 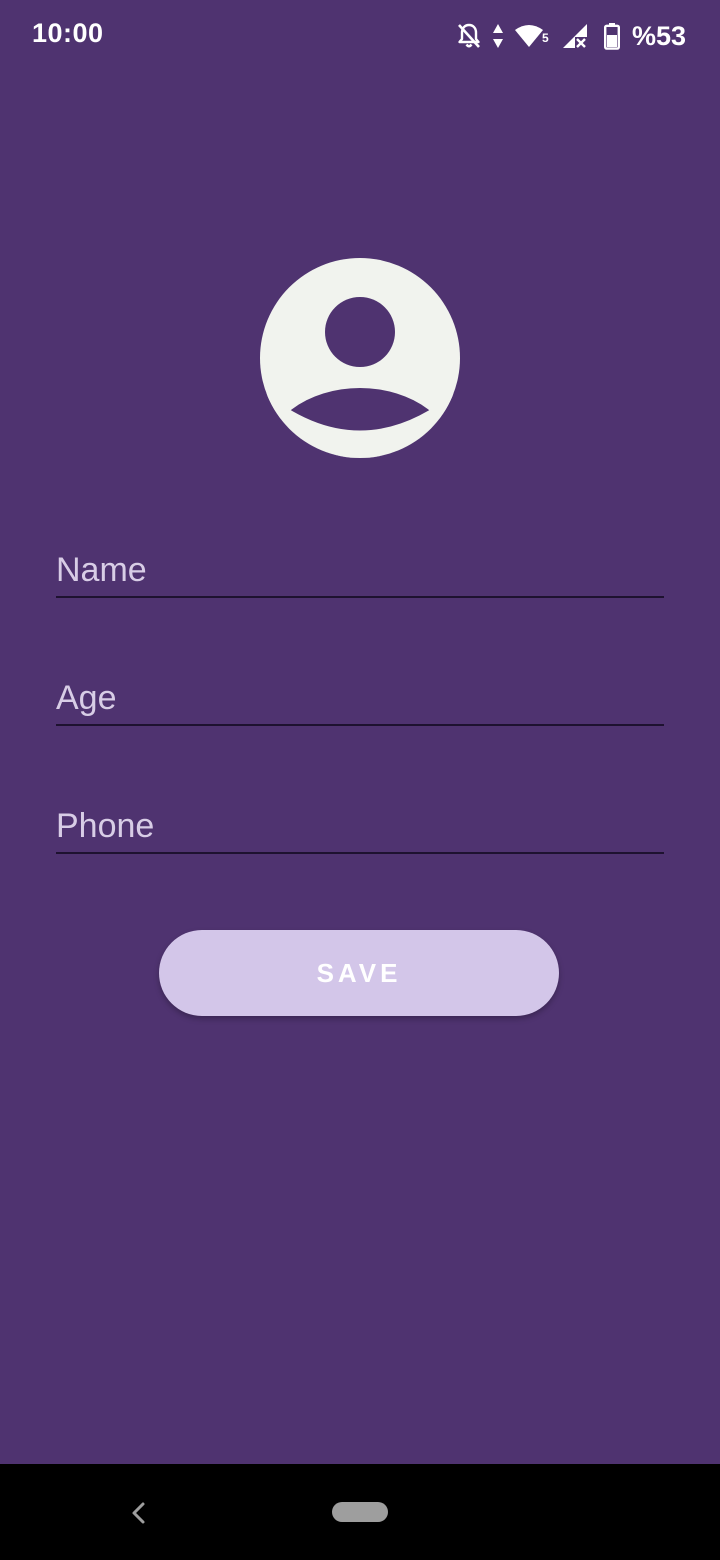 I want to click on save-button: SAVE, so click(x=359, y=973).